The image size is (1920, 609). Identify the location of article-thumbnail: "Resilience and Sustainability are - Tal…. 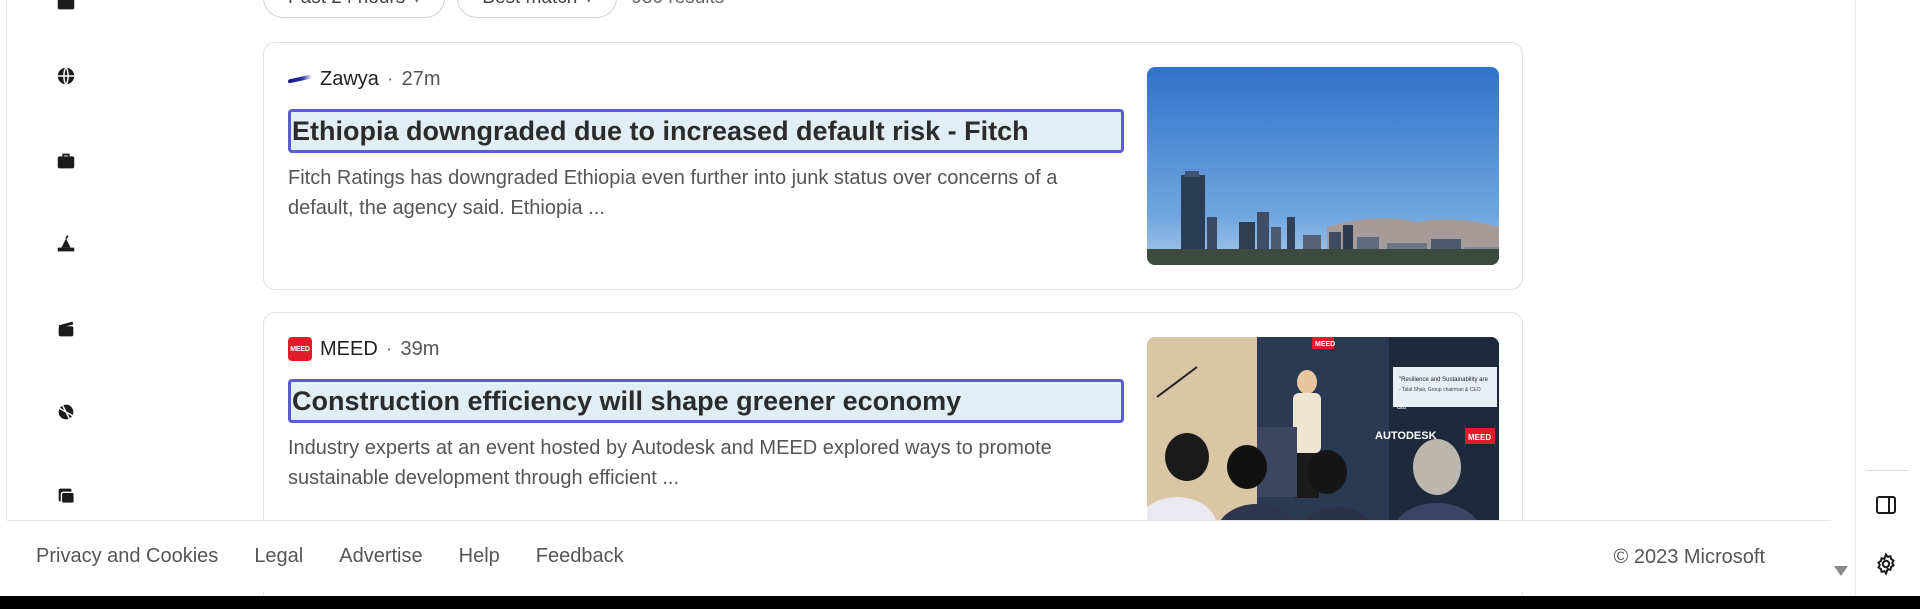
(1323, 436).